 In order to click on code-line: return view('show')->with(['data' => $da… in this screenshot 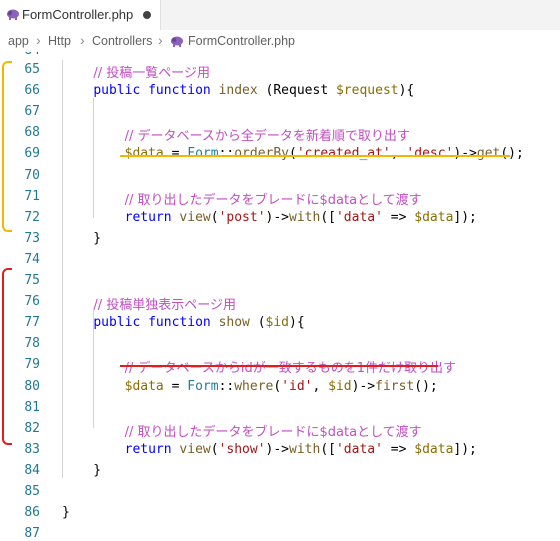, I will do `click(269, 449)`.